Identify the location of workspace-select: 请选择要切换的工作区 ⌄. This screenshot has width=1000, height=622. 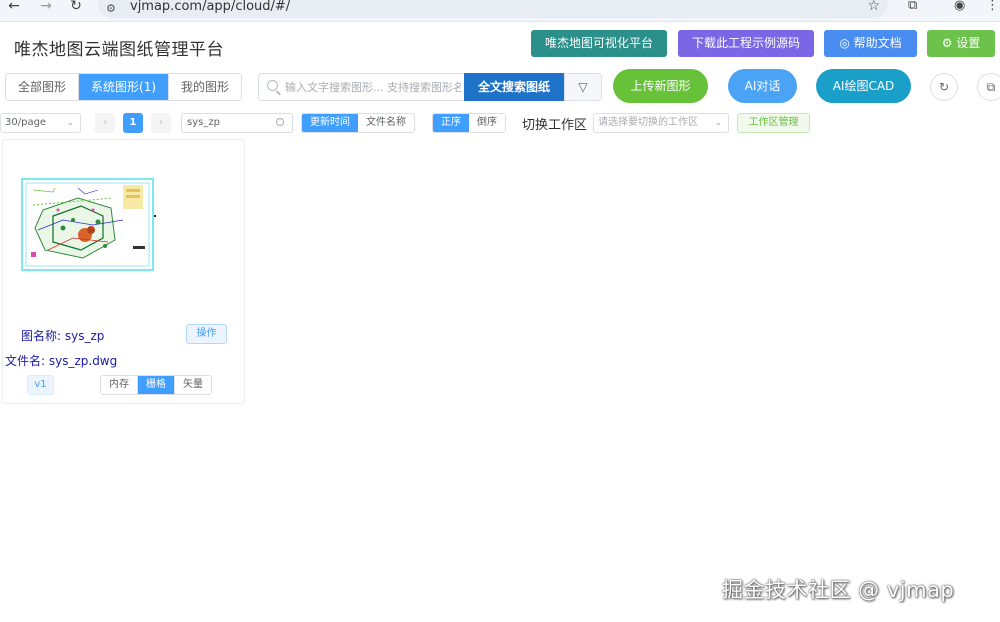
(661, 123).